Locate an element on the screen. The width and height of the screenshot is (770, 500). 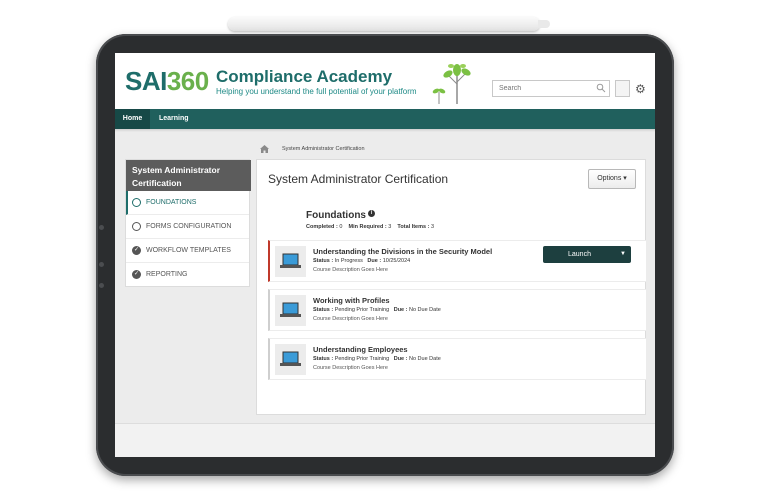
section-title: Foundations i is located at coordinates (340, 215).